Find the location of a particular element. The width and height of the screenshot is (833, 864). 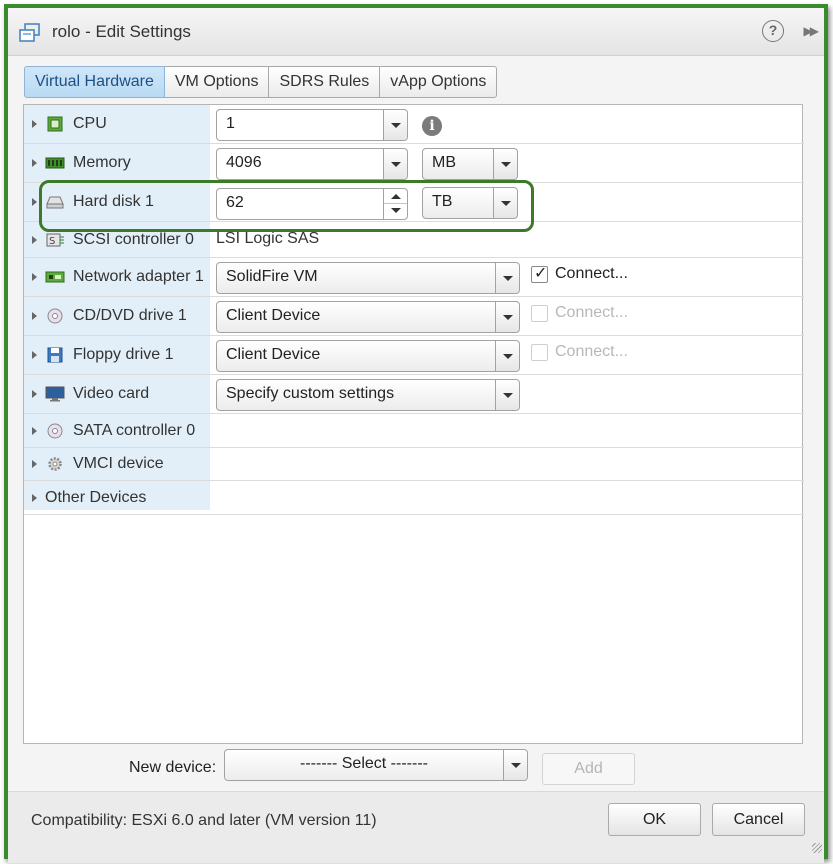

tab-vm-options: VM Options is located at coordinates (217, 82).